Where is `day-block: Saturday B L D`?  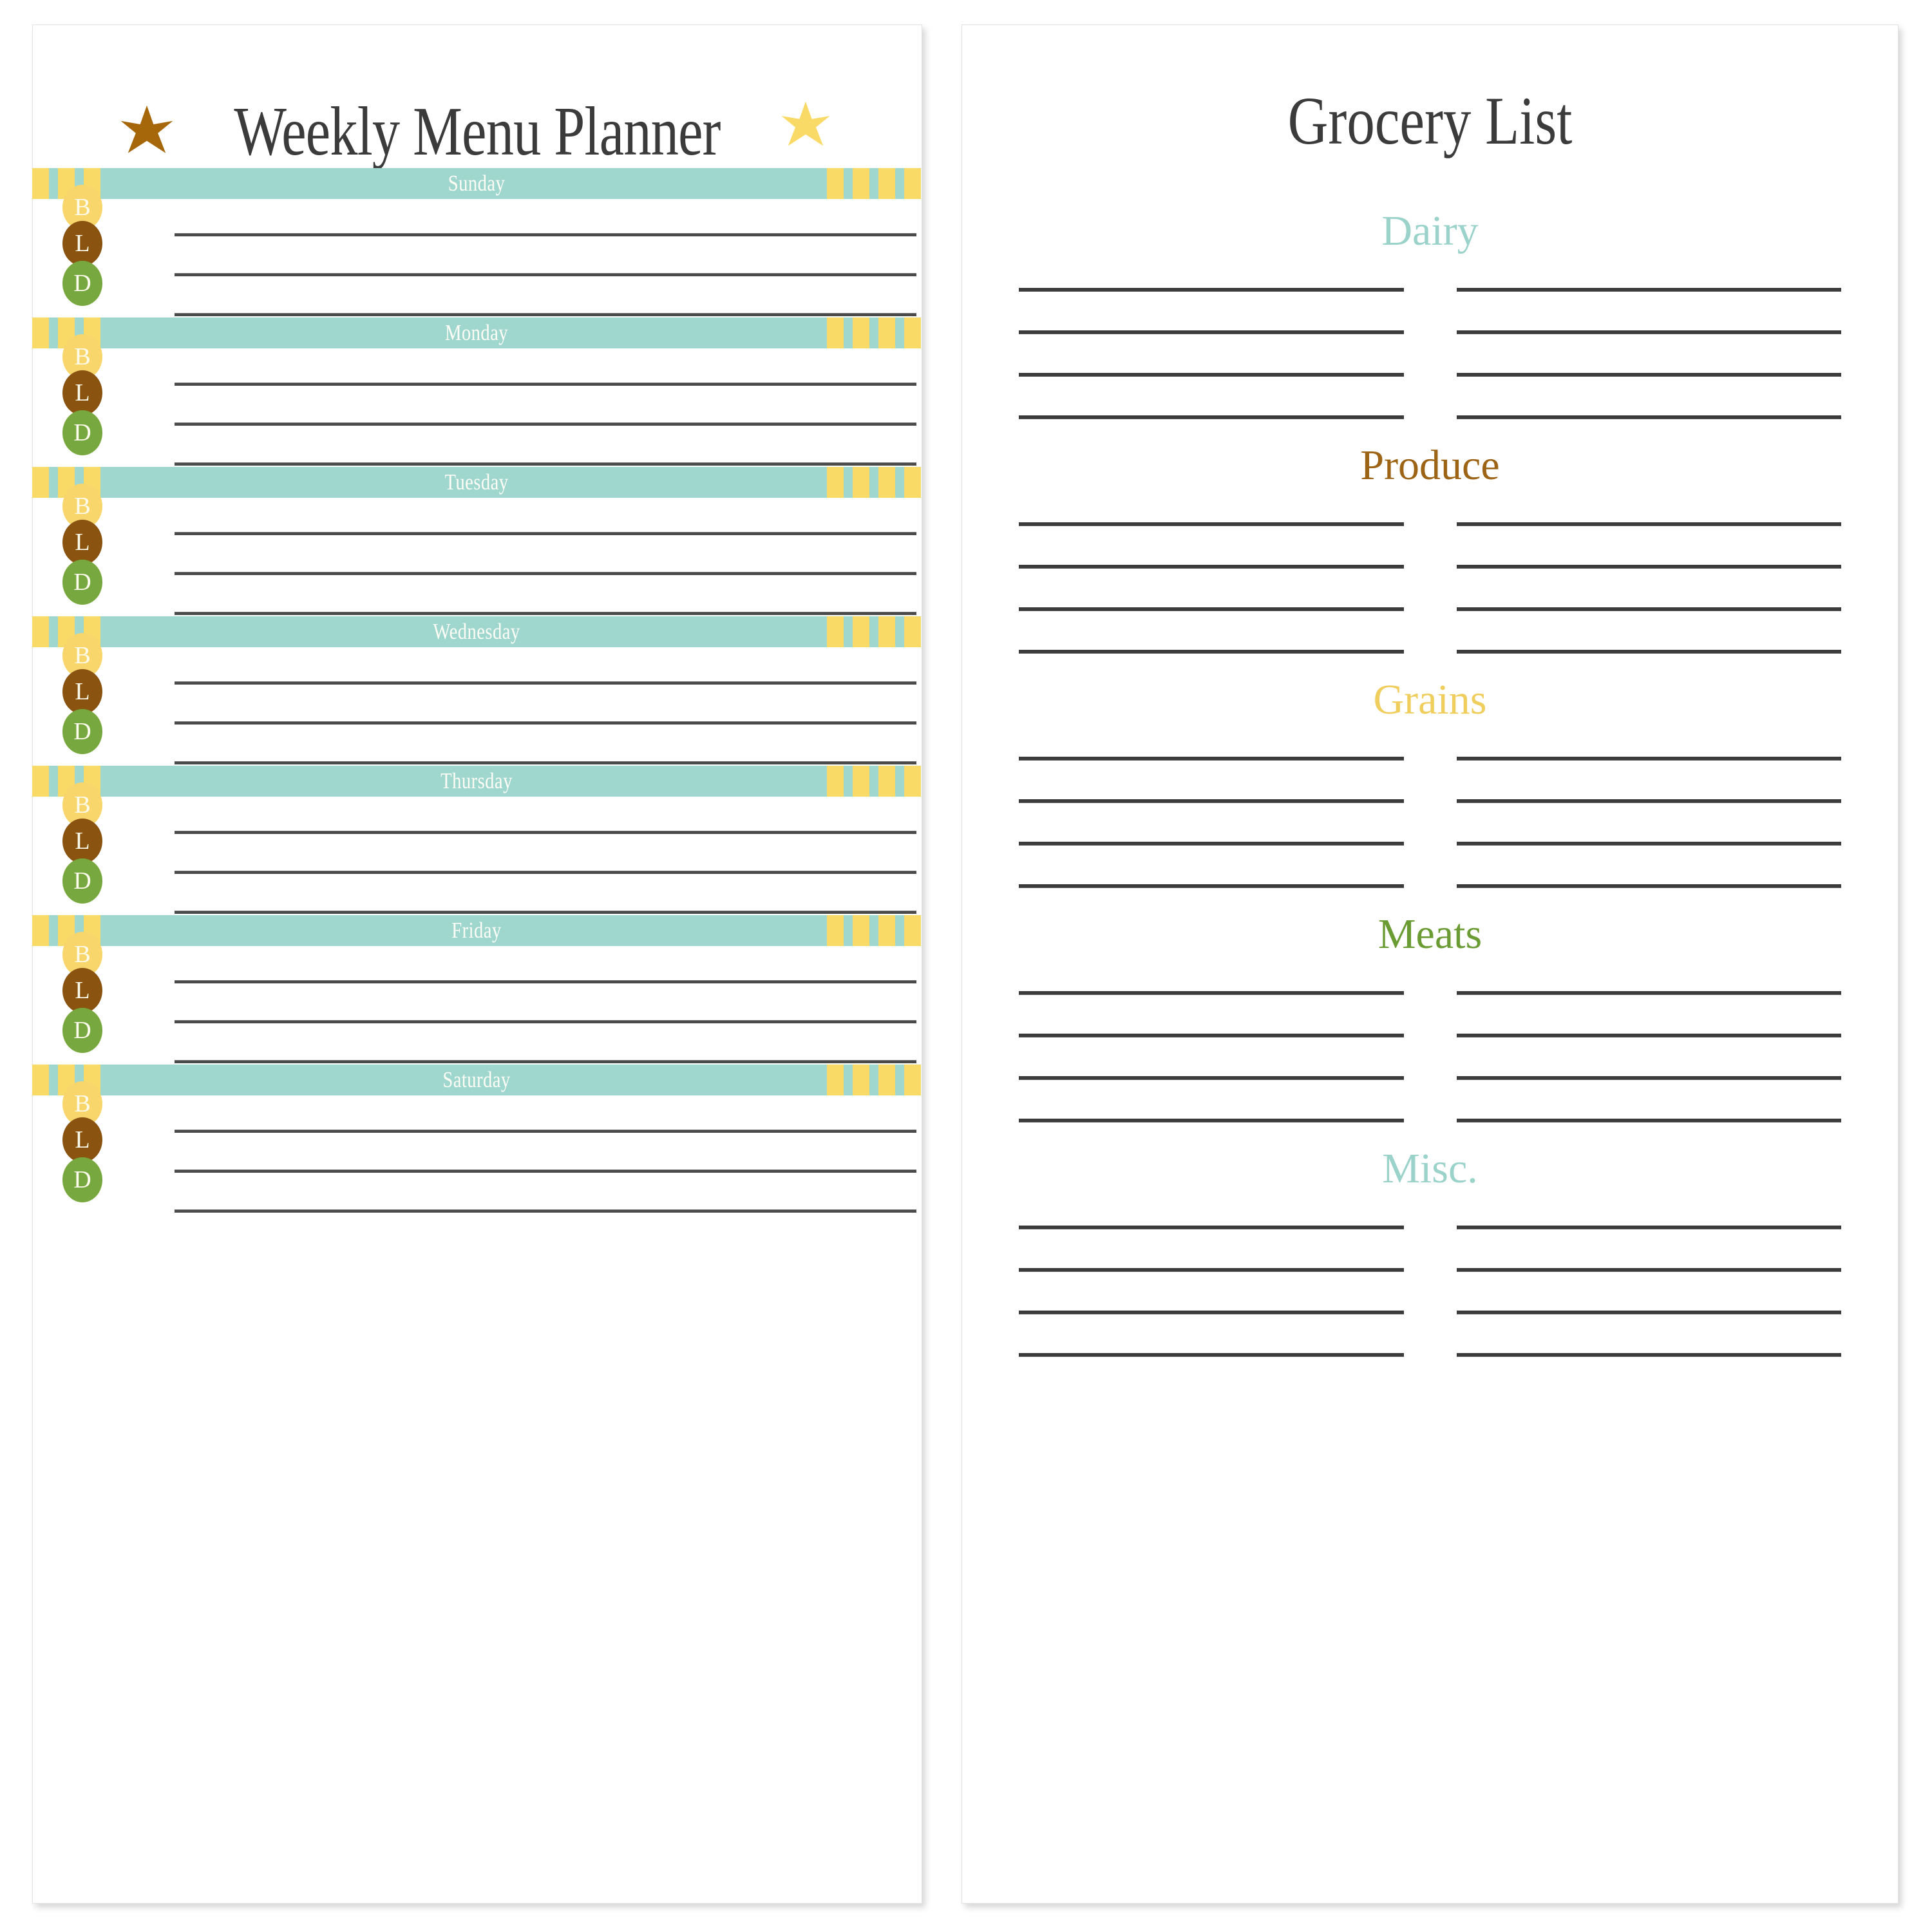 day-block: Saturday B L D is located at coordinates (477, 1139).